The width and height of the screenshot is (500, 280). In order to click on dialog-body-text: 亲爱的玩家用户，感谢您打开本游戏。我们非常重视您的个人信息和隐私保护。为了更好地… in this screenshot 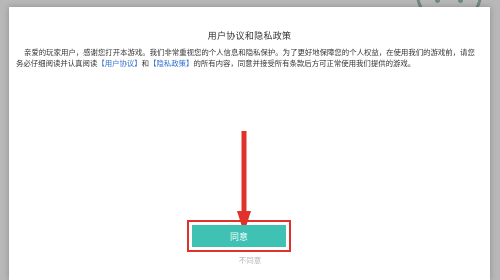, I will do `click(249, 58)`.